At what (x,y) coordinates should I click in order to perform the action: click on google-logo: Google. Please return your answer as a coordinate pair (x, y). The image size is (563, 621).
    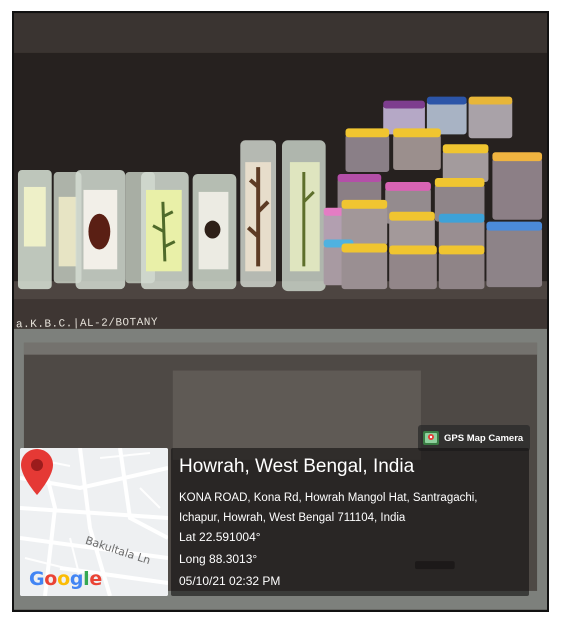
    Looking at the image, I should click on (65, 579).